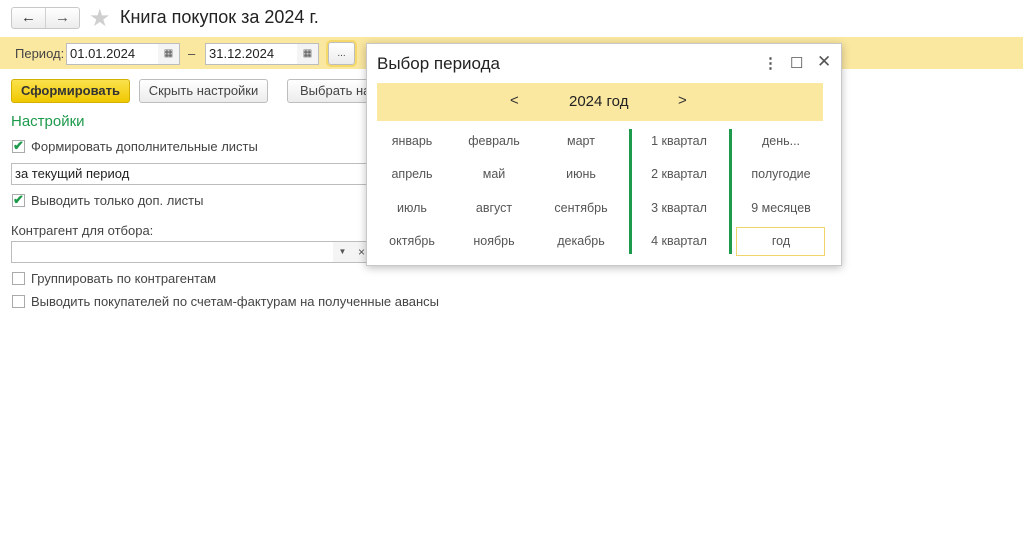 The image size is (1023, 552). Describe the element at coordinates (112, 54) in the screenshot. I see `period-from-input: 01.01.2024` at that location.